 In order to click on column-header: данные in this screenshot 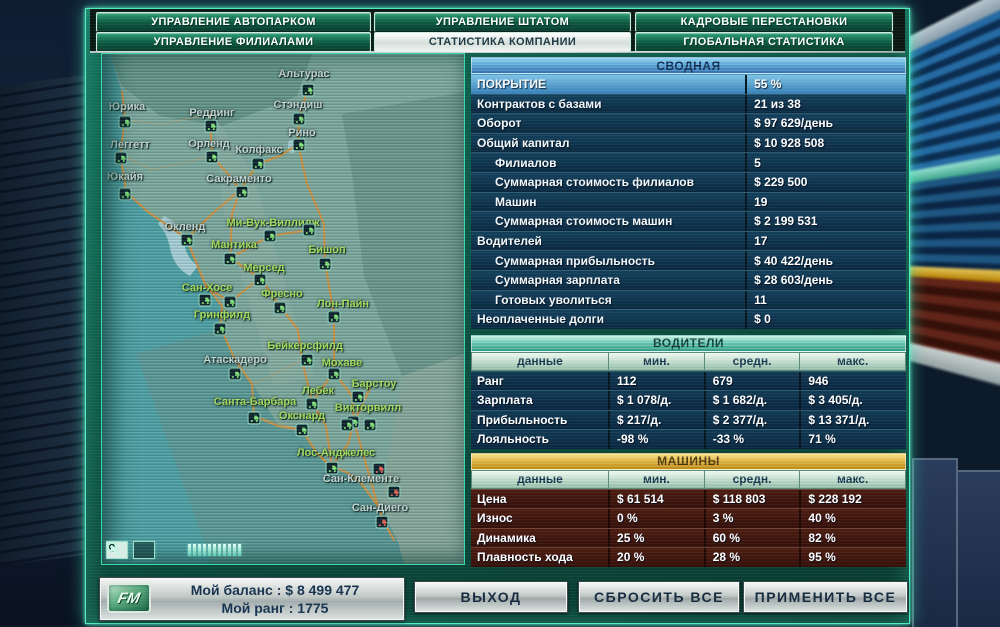, I will do `click(539, 479)`.